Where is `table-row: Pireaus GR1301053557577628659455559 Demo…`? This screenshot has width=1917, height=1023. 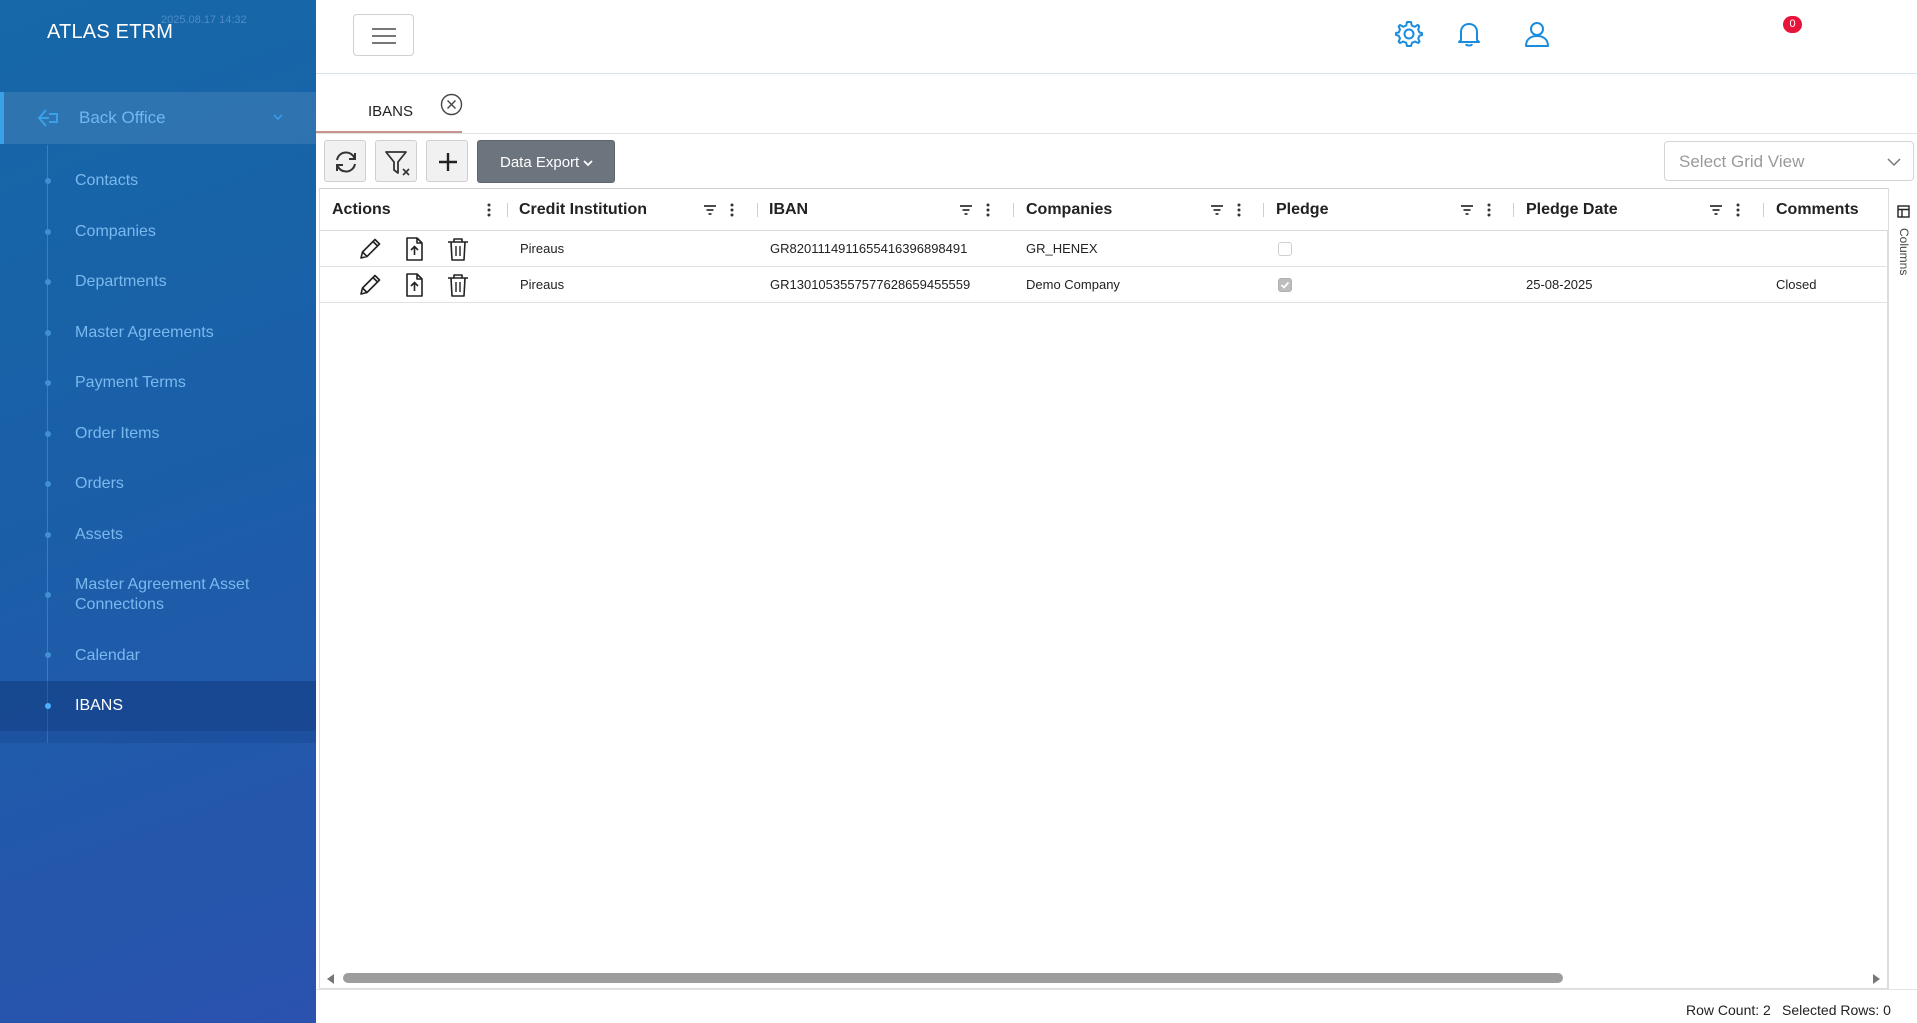 table-row: Pireaus GR1301053557577628659455559 Demo… is located at coordinates (1104, 285).